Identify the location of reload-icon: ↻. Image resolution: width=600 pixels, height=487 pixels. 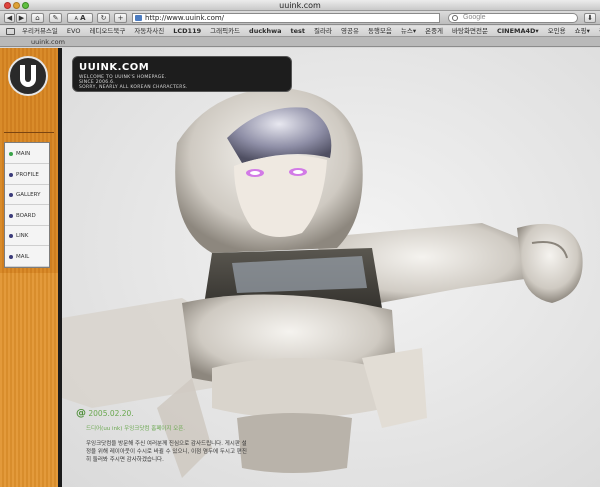
(103, 18).